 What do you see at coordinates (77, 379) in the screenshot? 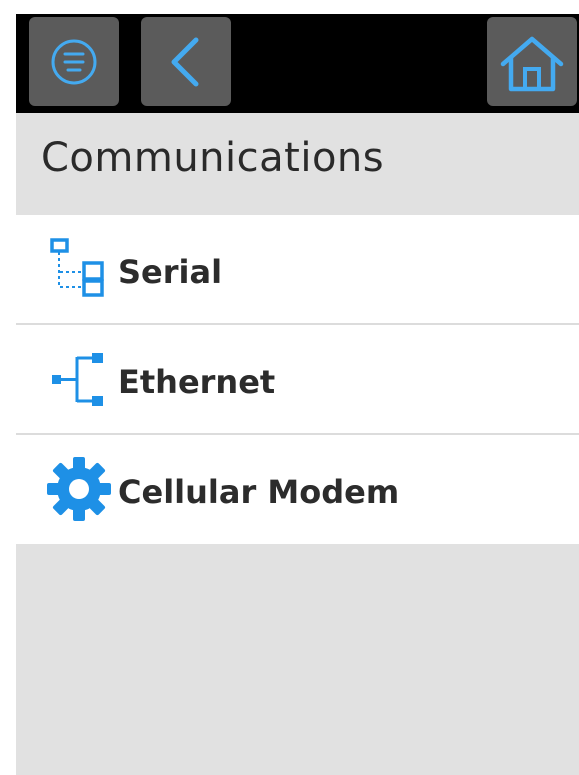
I see `ethernet-icon` at bounding box center [77, 379].